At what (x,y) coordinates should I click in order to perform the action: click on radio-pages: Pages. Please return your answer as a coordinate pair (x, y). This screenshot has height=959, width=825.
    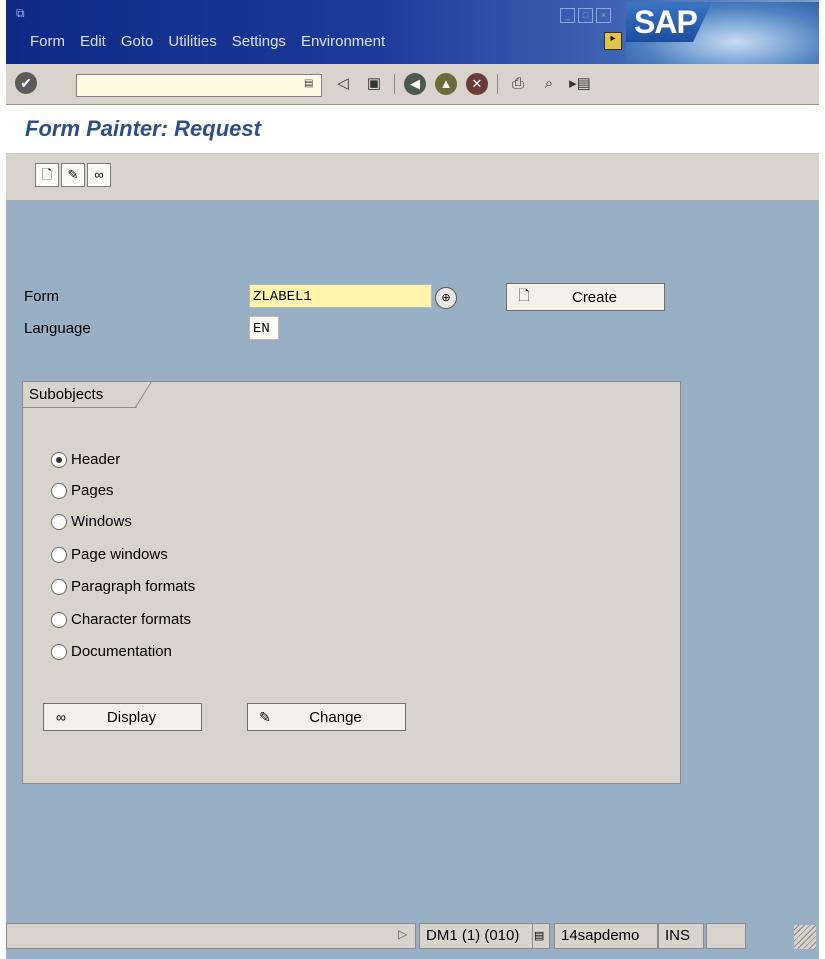
    Looking at the image, I should click on (82, 490).